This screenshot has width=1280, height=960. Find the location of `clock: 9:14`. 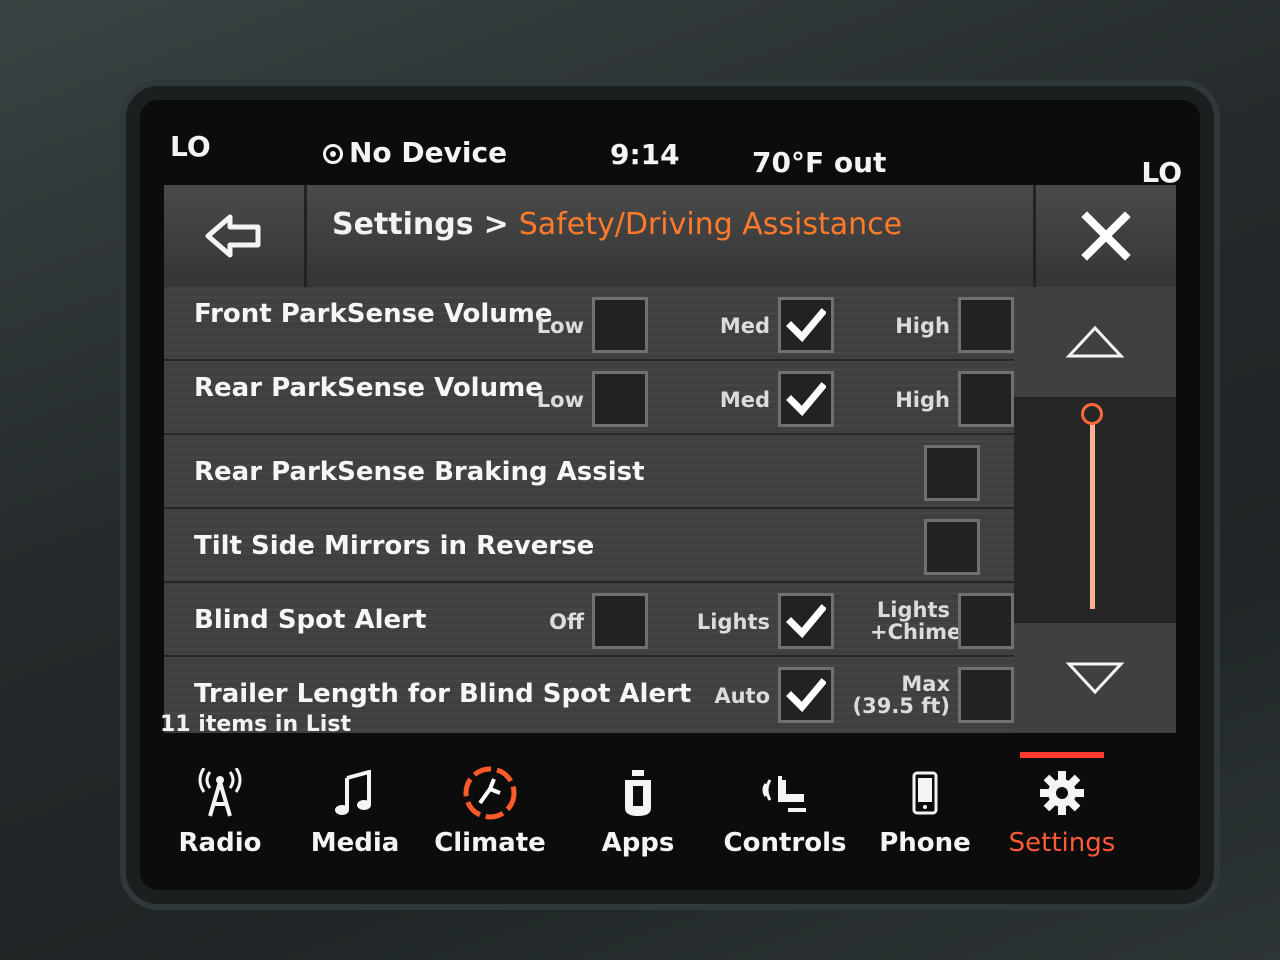

clock: 9:14 is located at coordinates (645, 154).